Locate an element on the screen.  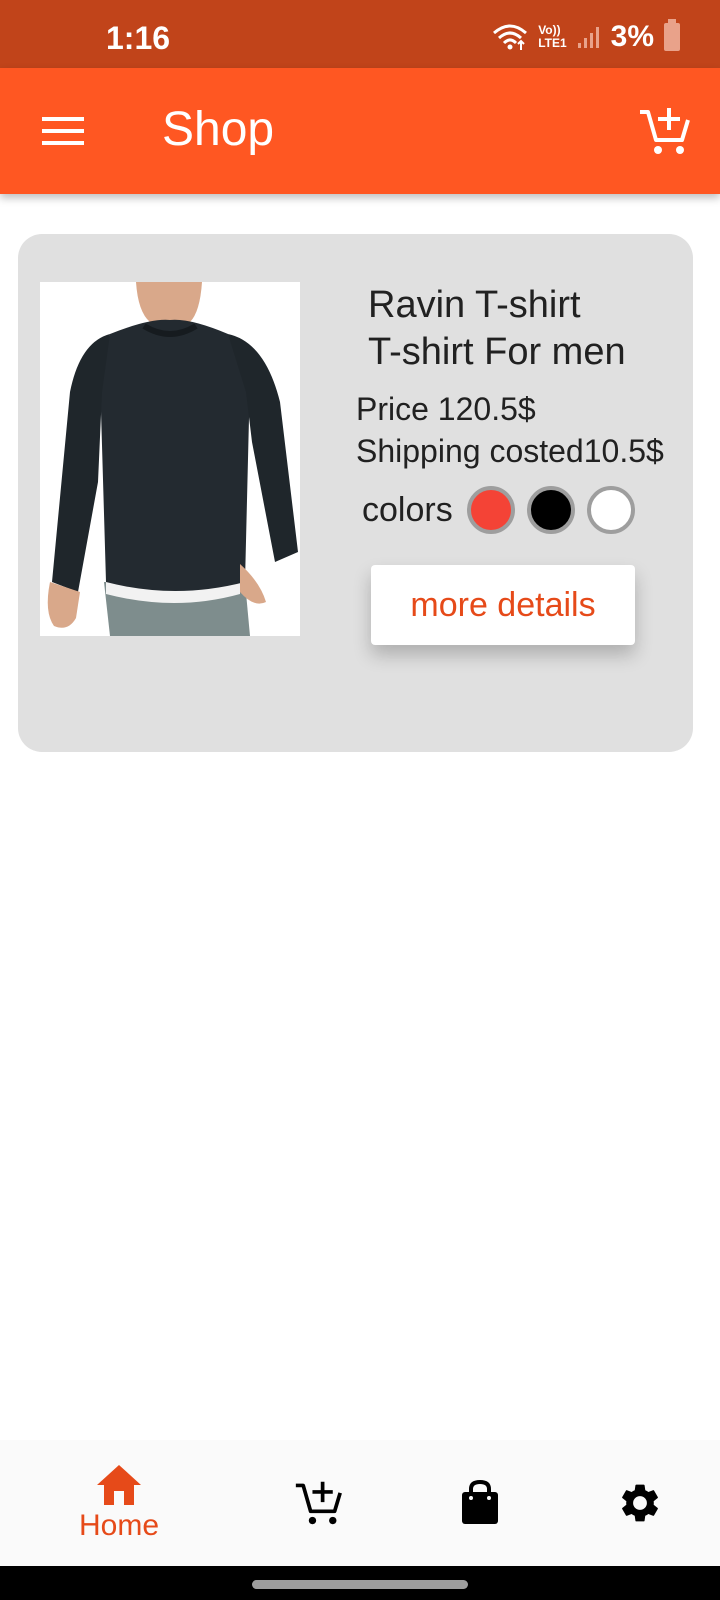
nav-item-cart is located at coordinates (318, 1503).